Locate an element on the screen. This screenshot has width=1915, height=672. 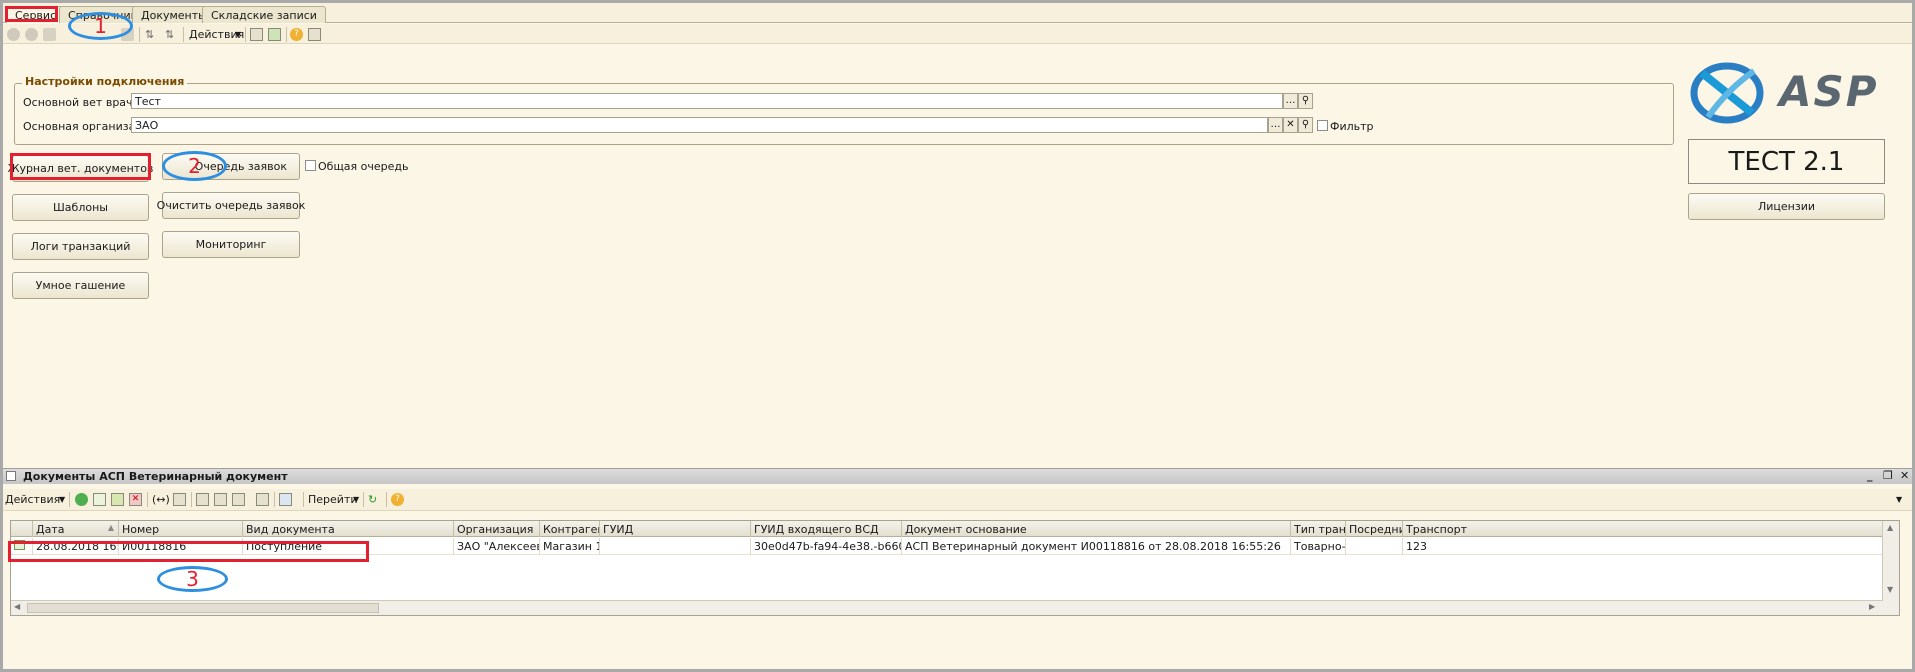
goto-menu: Перейти is located at coordinates (333, 499).